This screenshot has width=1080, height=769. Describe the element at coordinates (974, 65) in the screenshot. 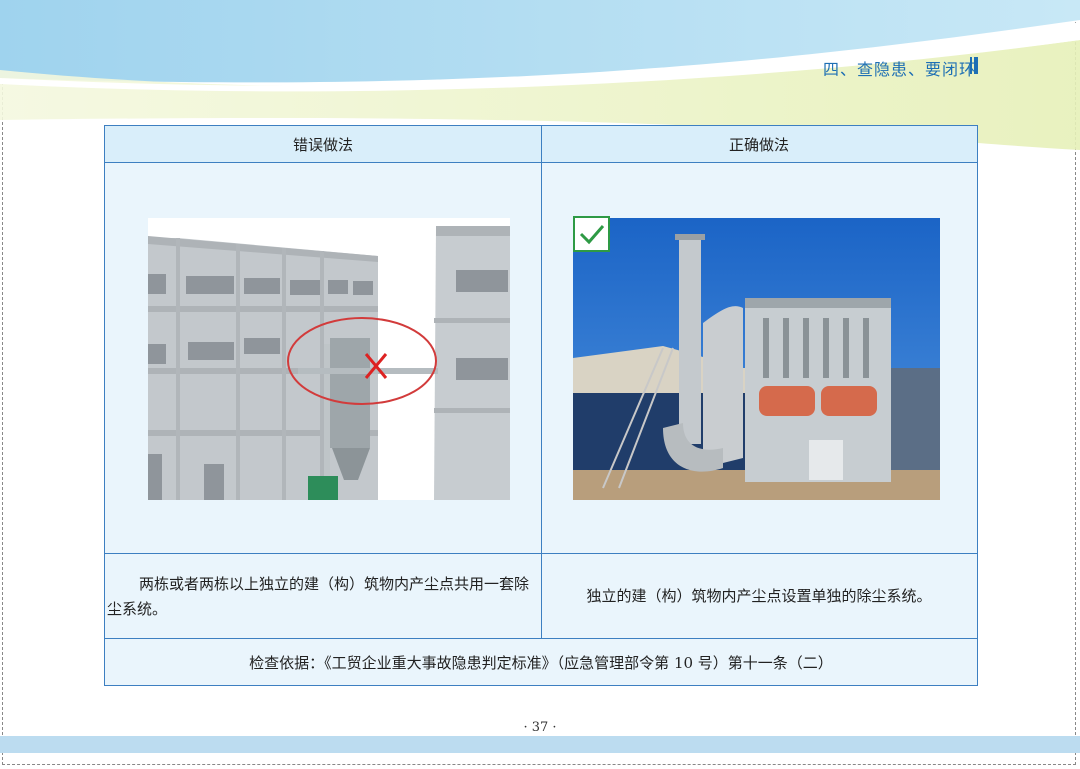

I see `title-mark-icon` at that location.